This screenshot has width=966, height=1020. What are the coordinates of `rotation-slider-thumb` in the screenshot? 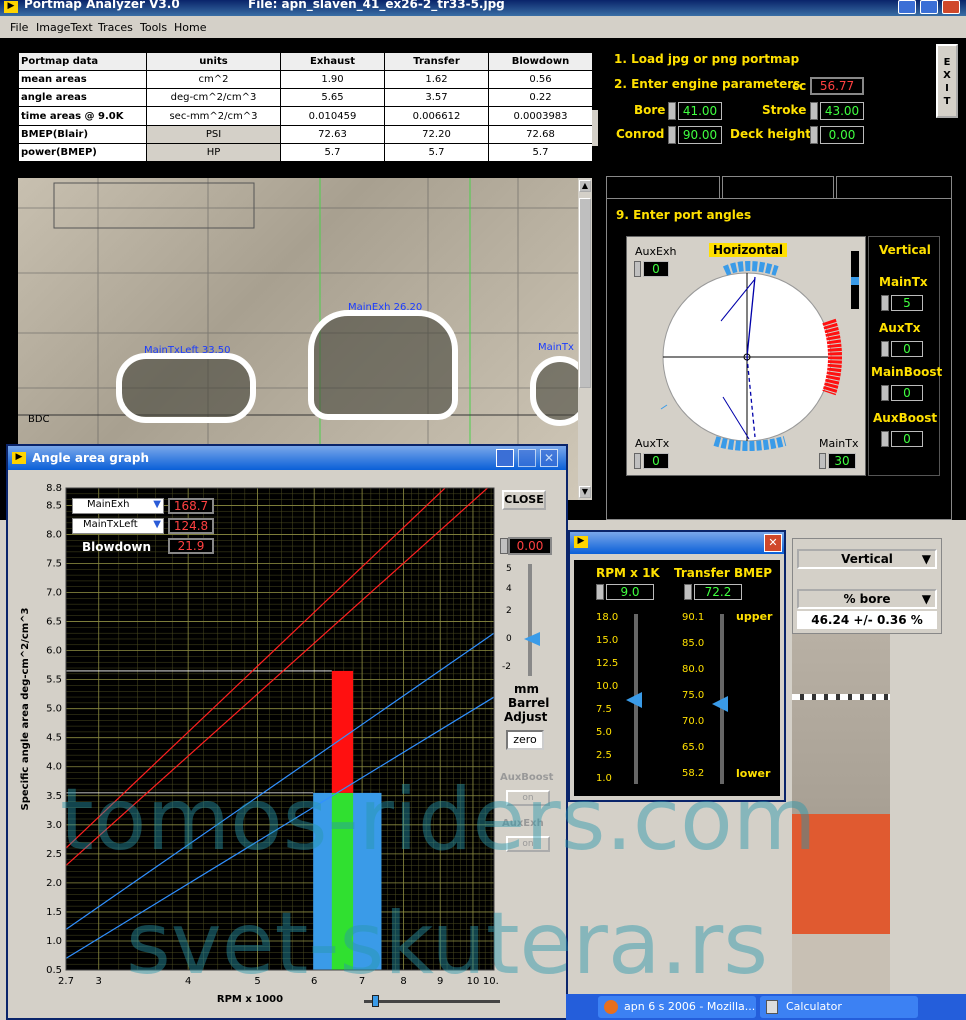 It's located at (855, 281).